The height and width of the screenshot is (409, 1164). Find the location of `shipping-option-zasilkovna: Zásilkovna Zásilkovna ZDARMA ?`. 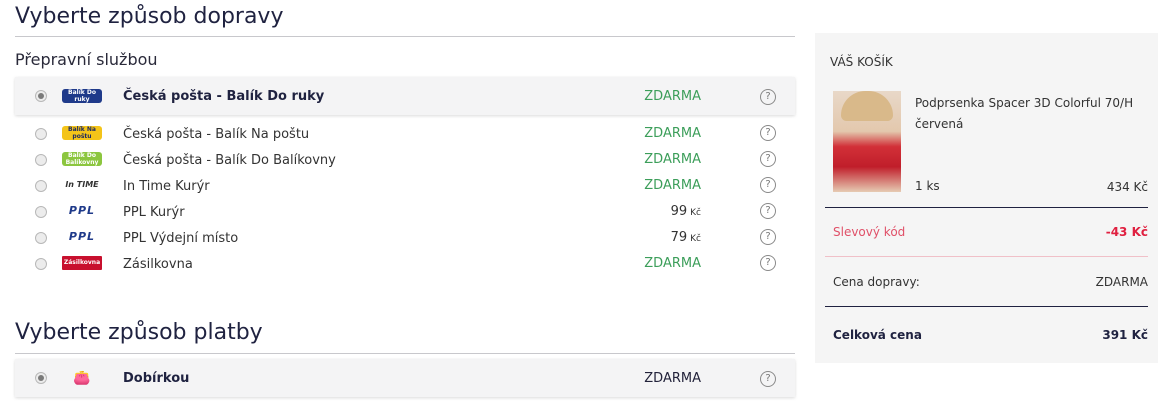

shipping-option-zasilkovna: Zásilkovna Zásilkovna ZDARMA ? is located at coordinates (405, 264).